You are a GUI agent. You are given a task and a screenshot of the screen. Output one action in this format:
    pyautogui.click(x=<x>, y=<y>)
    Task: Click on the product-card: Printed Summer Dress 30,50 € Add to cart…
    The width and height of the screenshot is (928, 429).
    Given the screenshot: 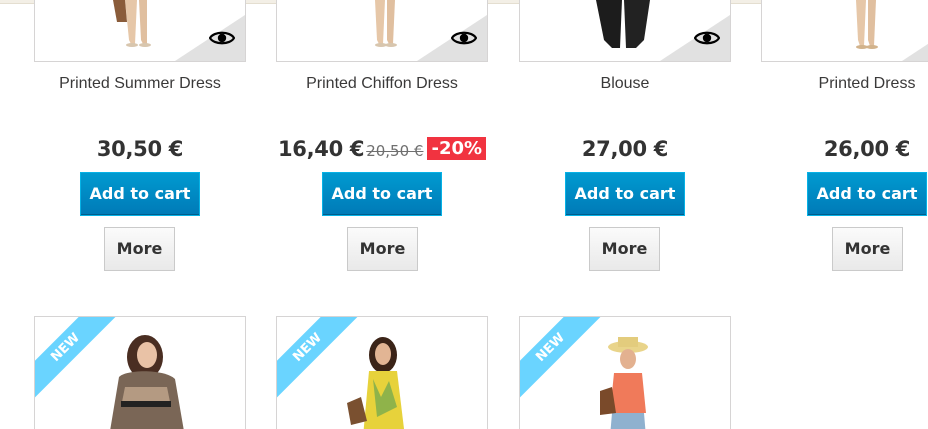 What is the action you would take?
    pyautogui.click(x=140, y=135)
    